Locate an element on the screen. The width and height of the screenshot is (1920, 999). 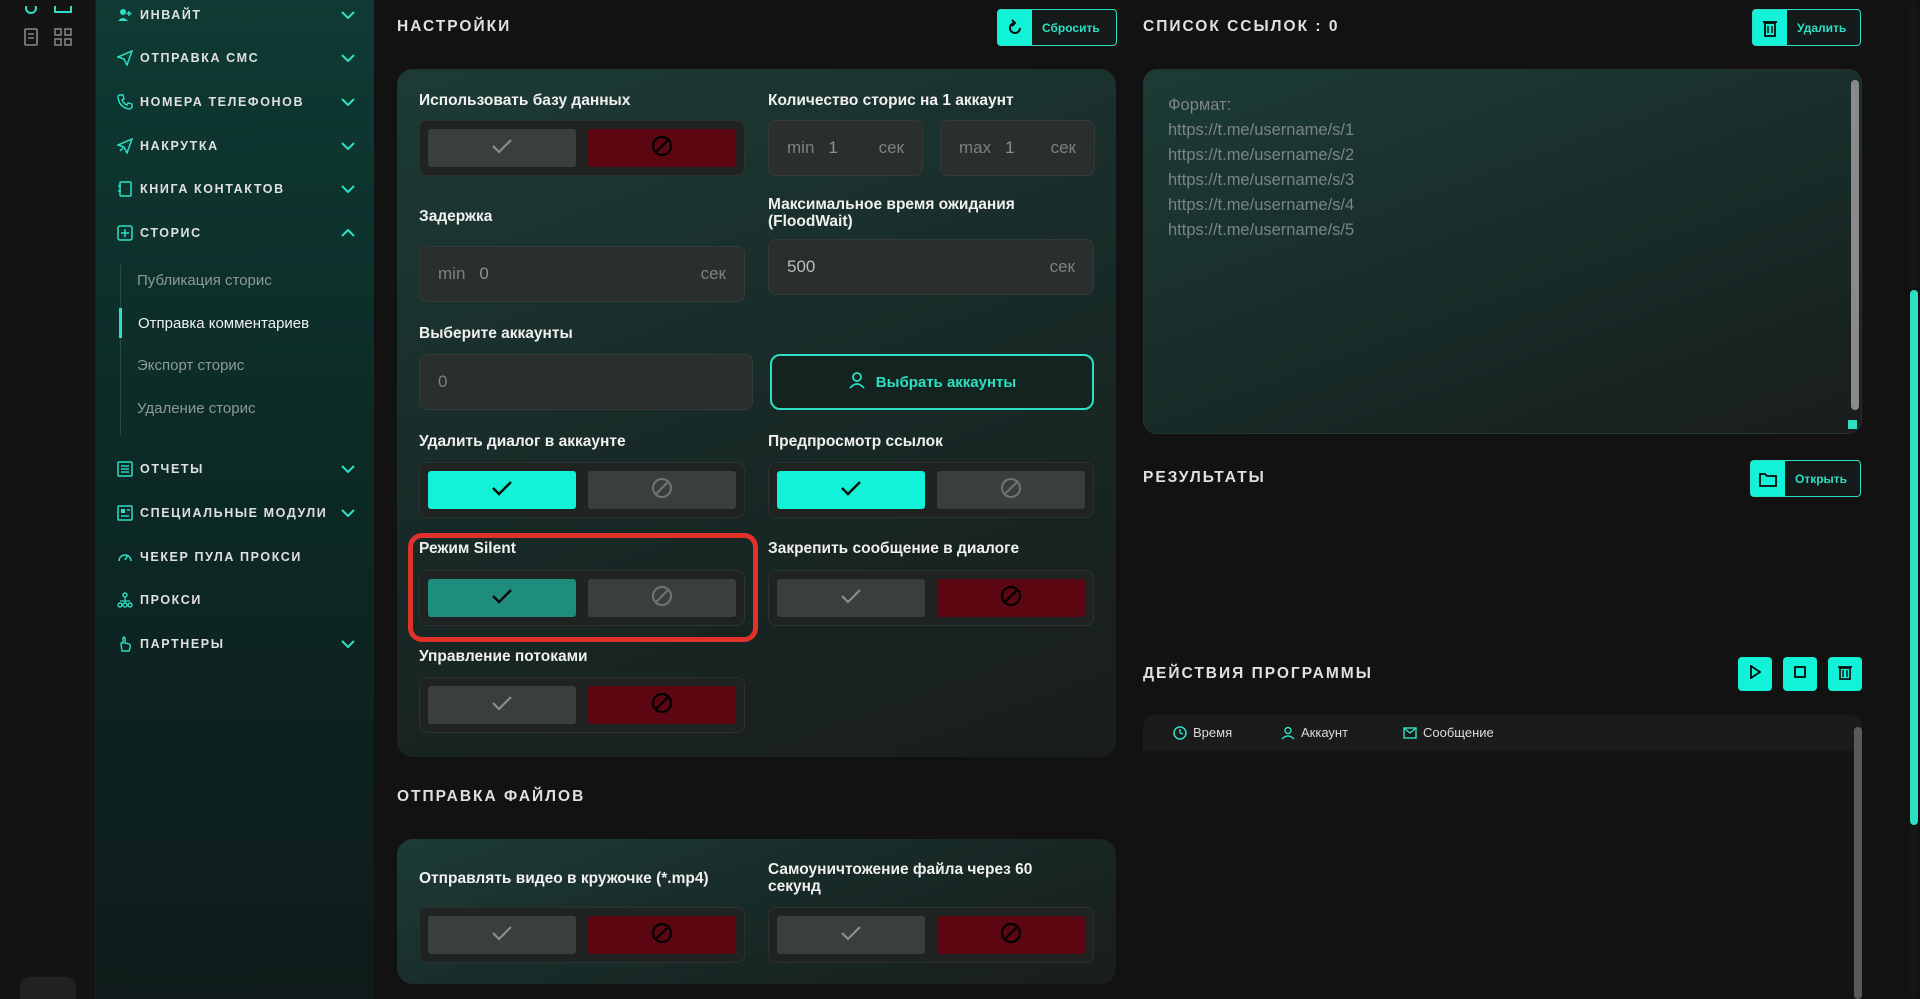
use-db-label: Использовать базу данных is located at coordinates (525, 100).